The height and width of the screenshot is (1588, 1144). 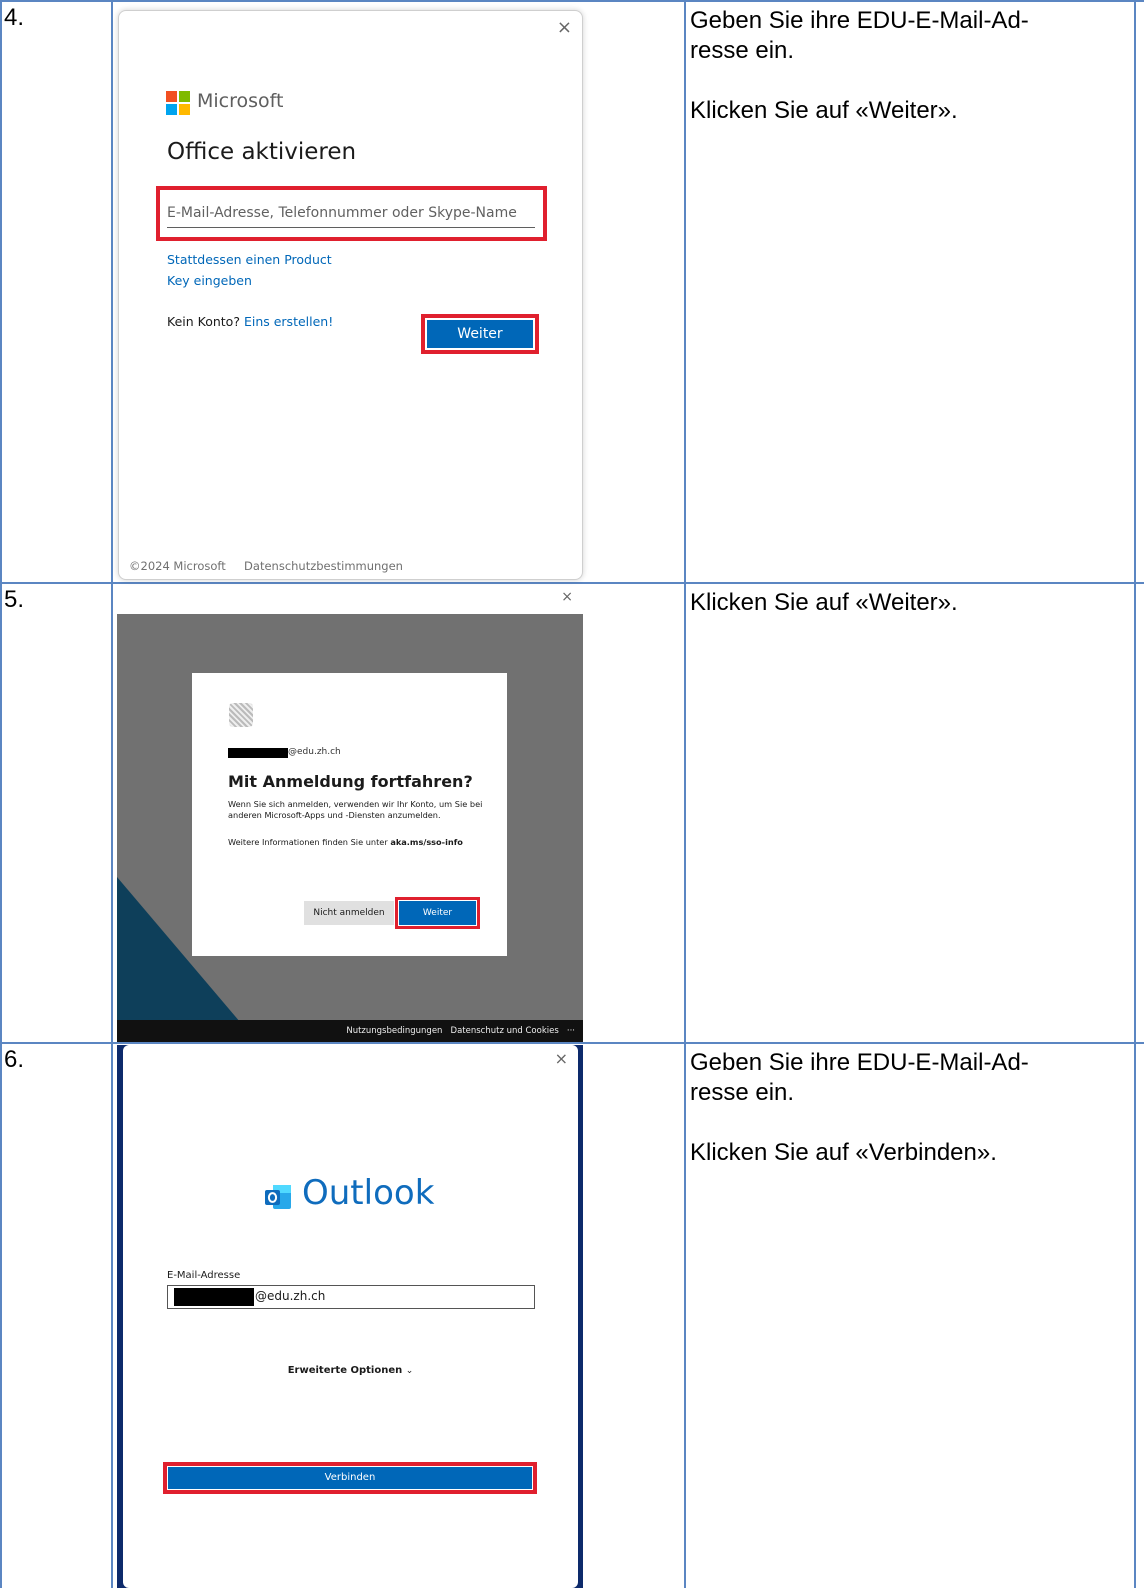 What do you see at coordinates (571, 1031) in the screenshot?
I see `more-options-icon: ···` at bounding box center [571, 1031].